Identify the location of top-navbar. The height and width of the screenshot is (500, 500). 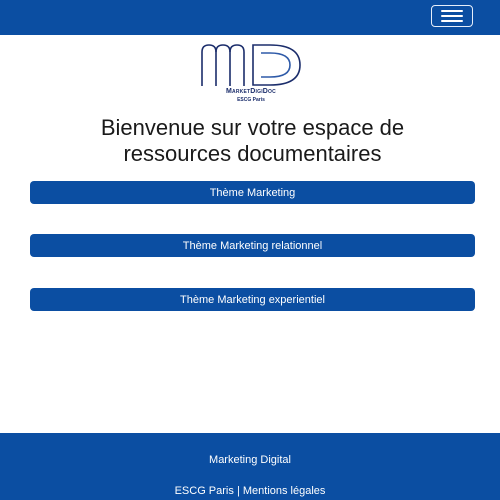
(250, 17).